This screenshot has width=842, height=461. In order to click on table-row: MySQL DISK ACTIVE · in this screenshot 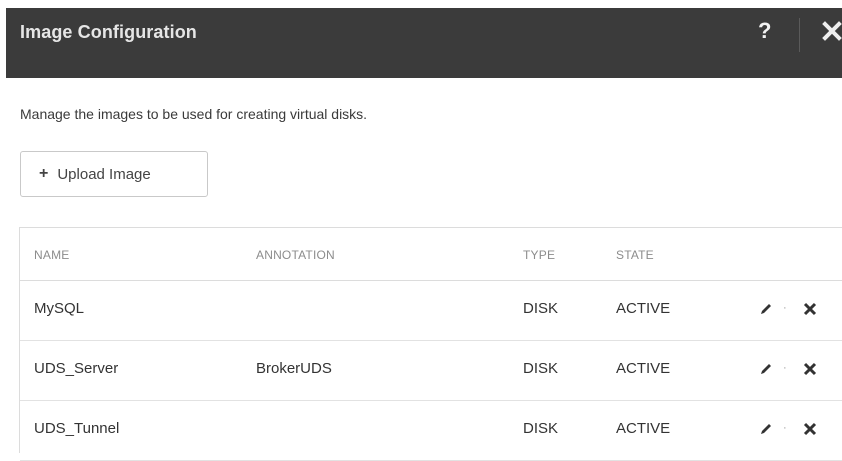, I will do `click(431, 310)`.